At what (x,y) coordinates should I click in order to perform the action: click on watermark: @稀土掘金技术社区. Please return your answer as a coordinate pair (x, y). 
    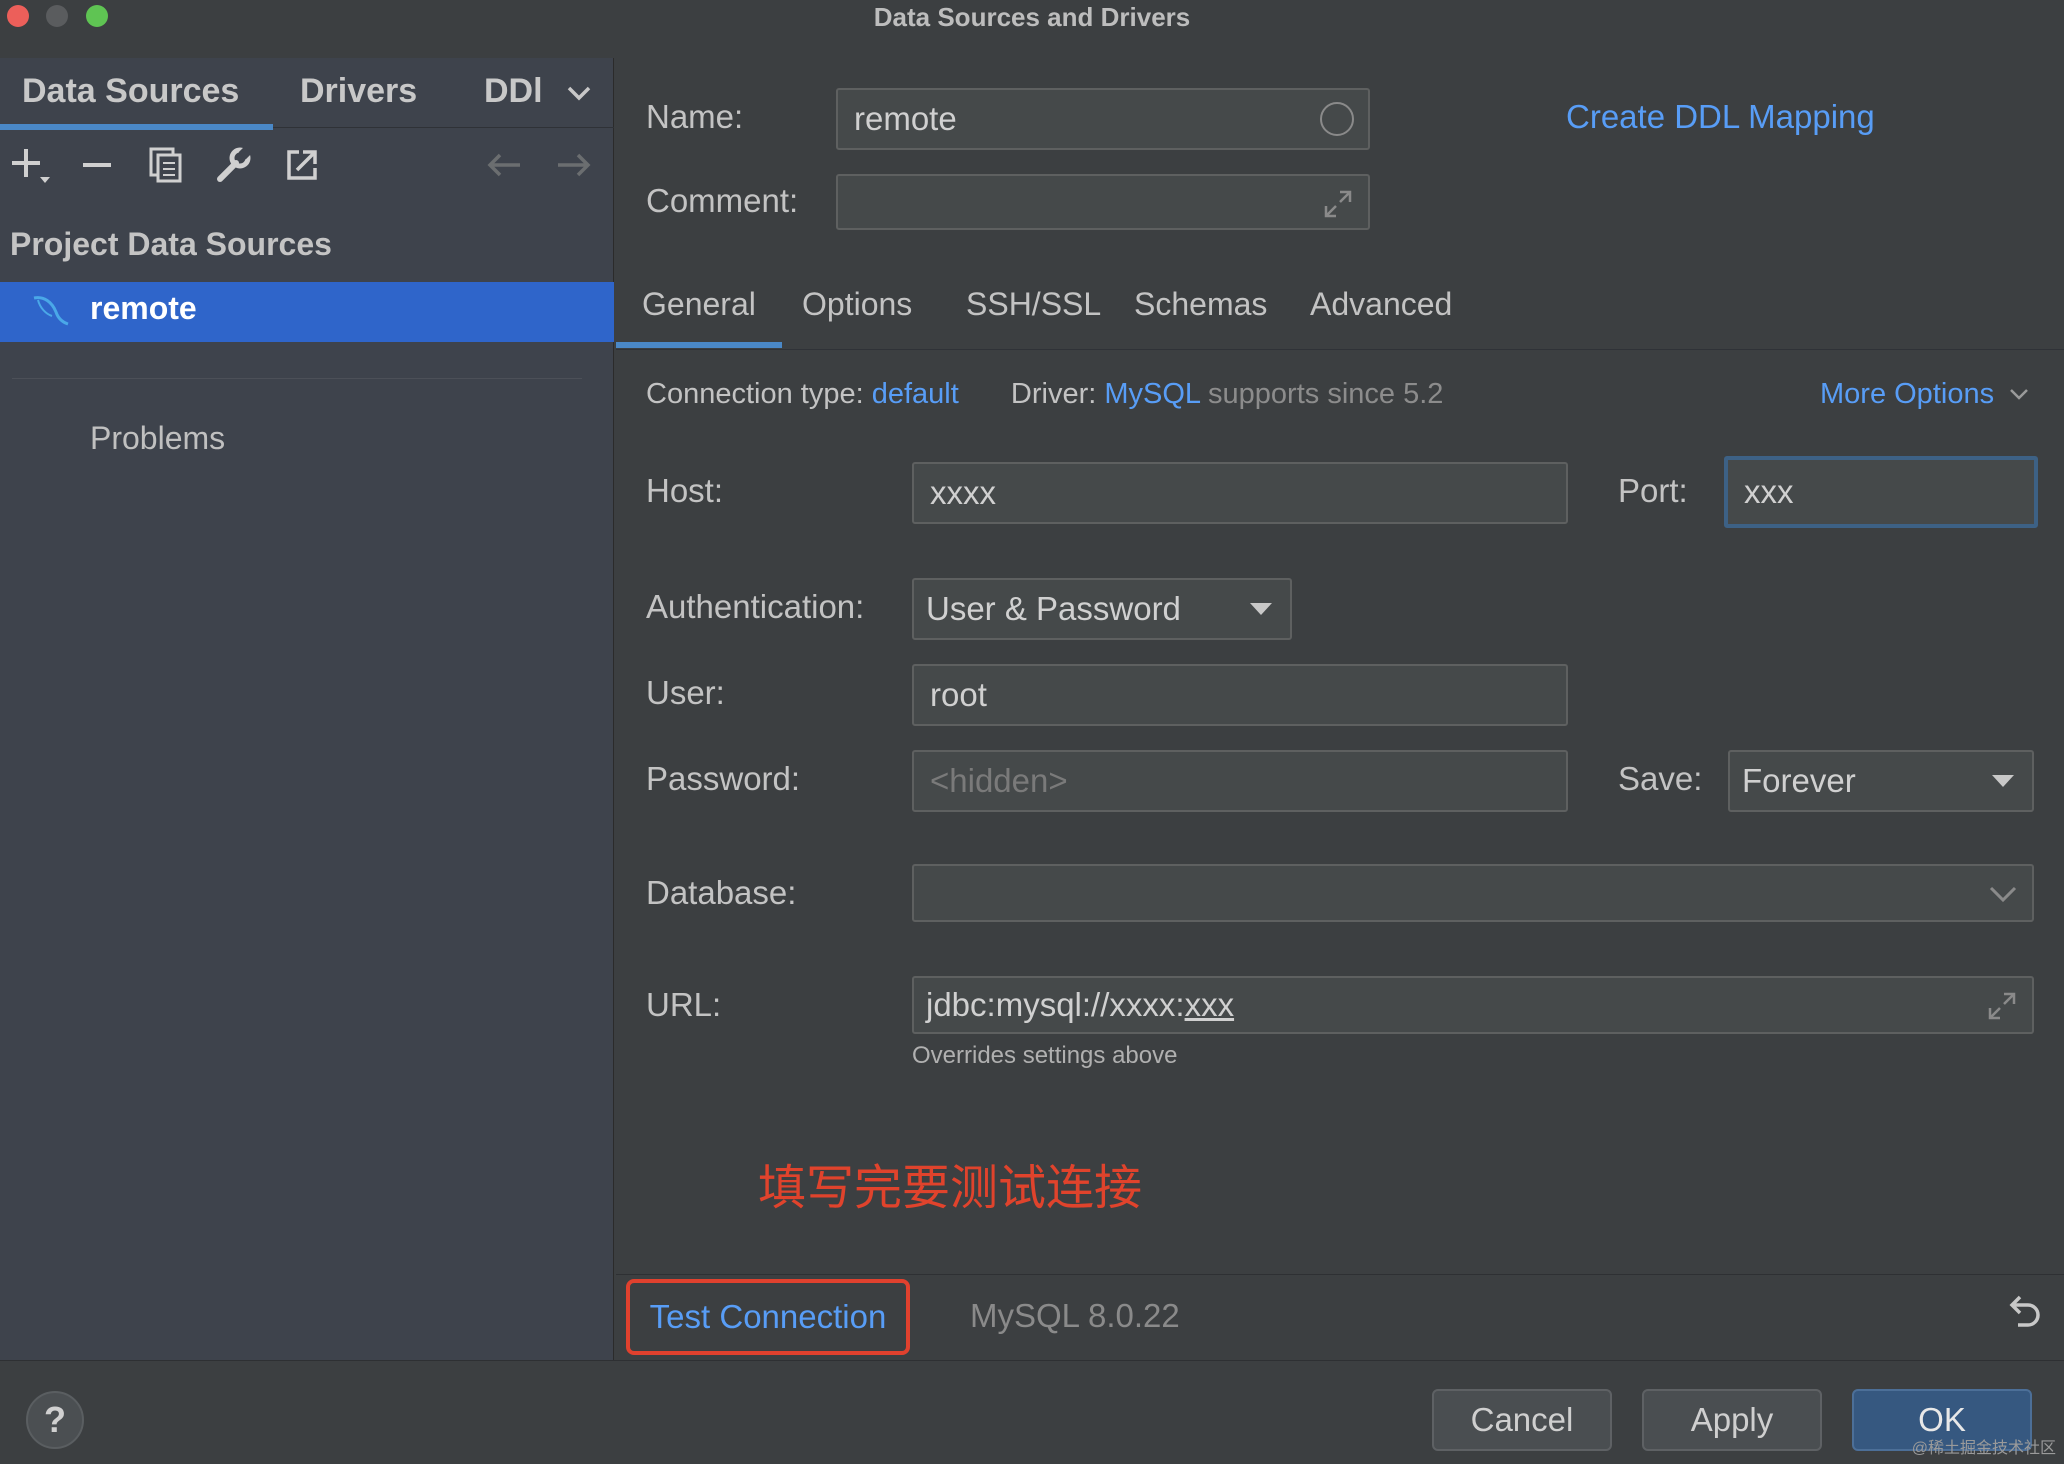
    Looking at the image, I should click on (1983, 1448).